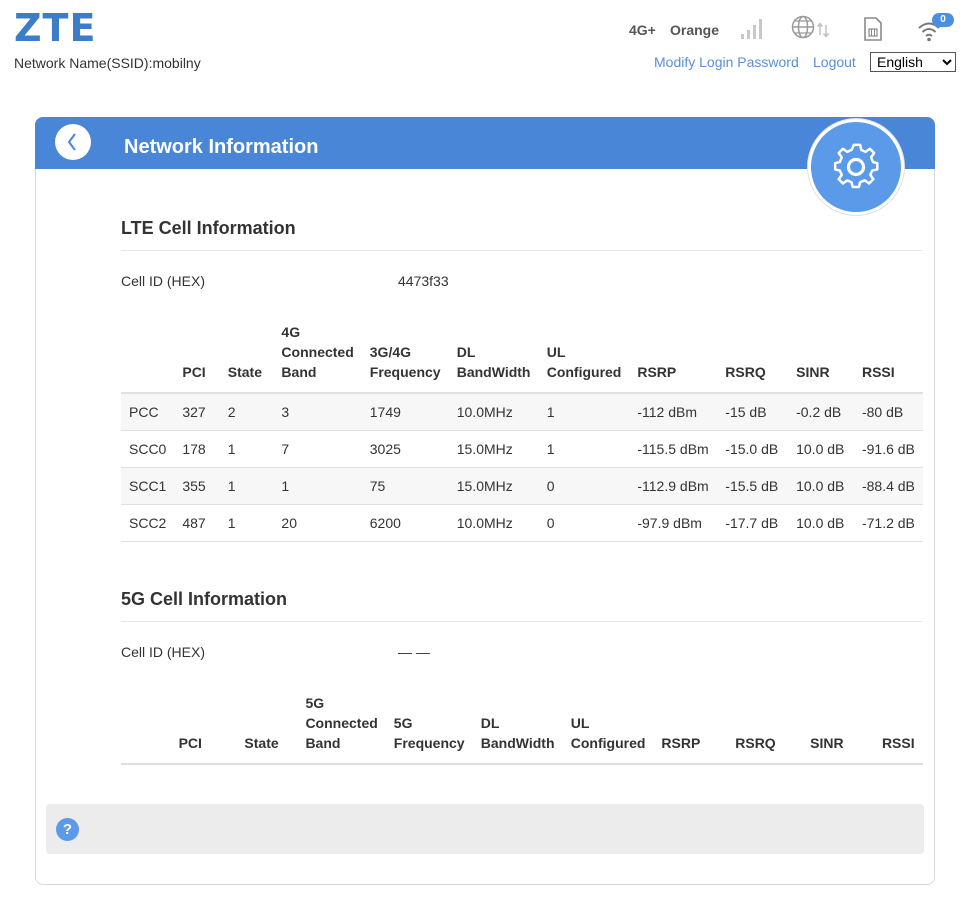 The width and height of the screenshot is (966, 916). Describe the element at coordinates (485, 829) in the screenshot. I see `help-bar: ?` at that location.